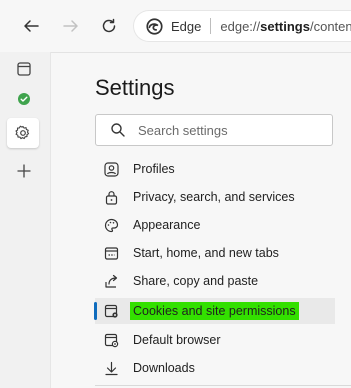 This screenshot has width=351, height=388. What do you see at coordinates (111, 225) in the screenshot?
I see `appearance-icon` at bounding box center [111, 225].